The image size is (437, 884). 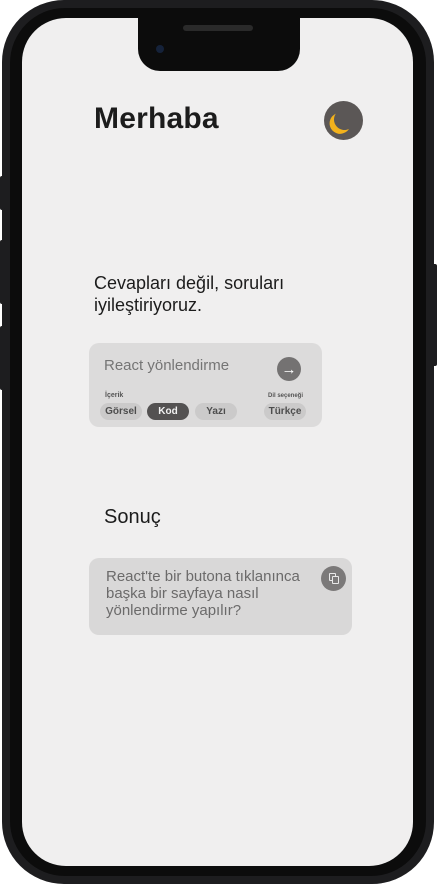 I want to click on moon-icon, so click(x=344, y=119).